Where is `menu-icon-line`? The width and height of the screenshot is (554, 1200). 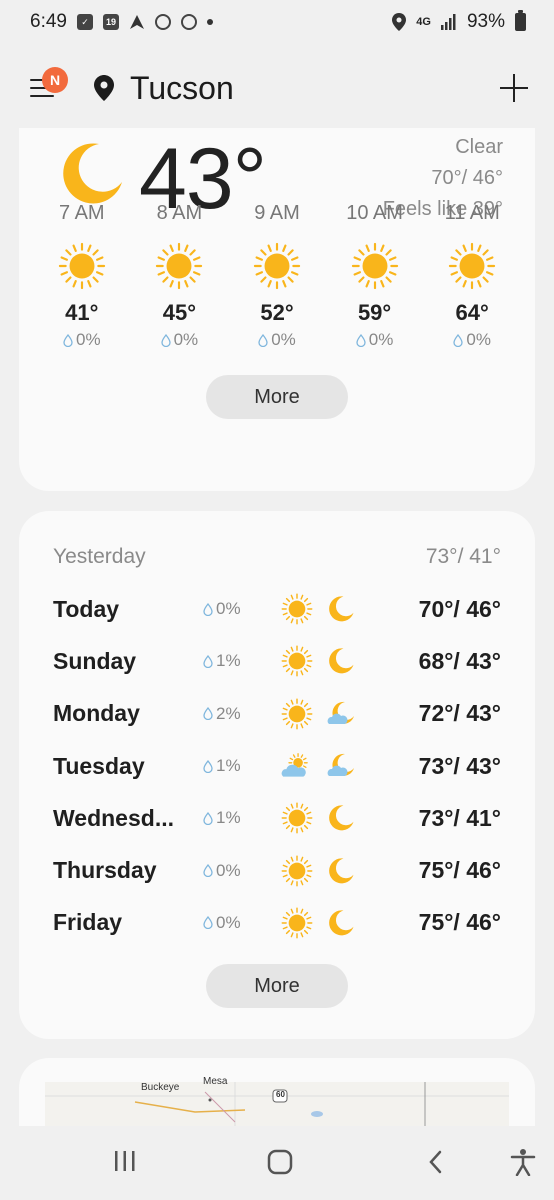
menu-icon-line is located at coordinates (42, 96).